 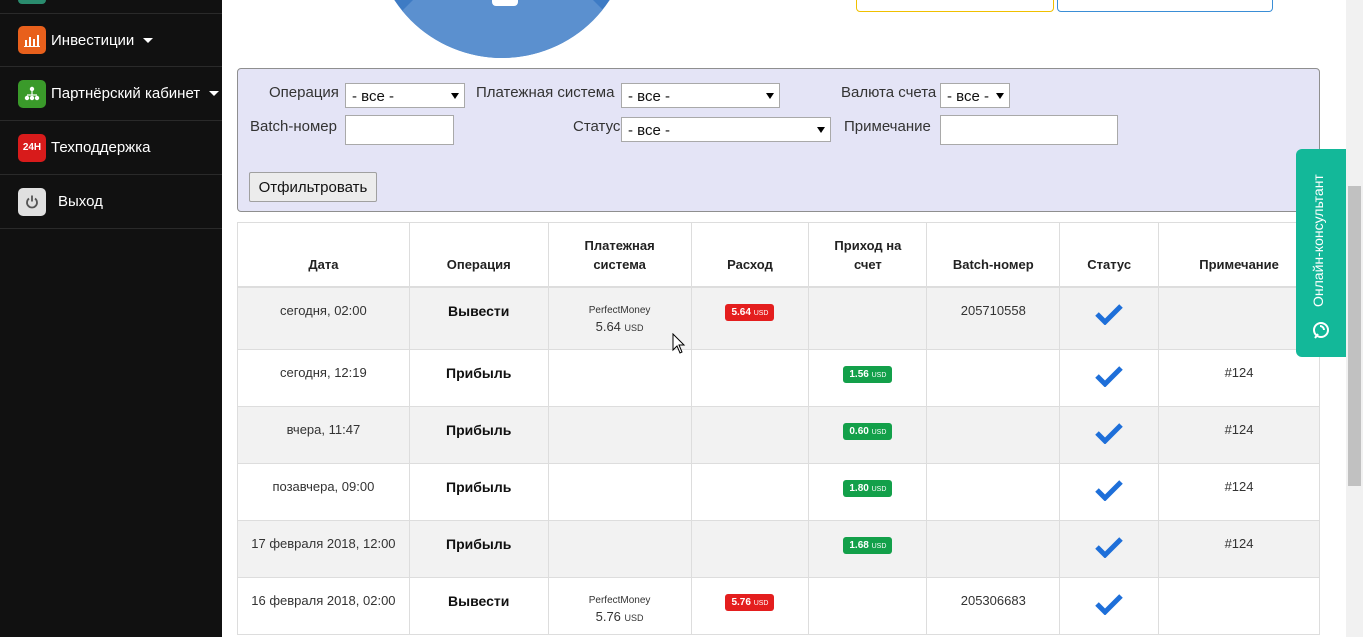 What do you see at coordinates (1354, 336) in the screenshot?
I see `scrollbar-thumb` at bounding box center [1354, 336].